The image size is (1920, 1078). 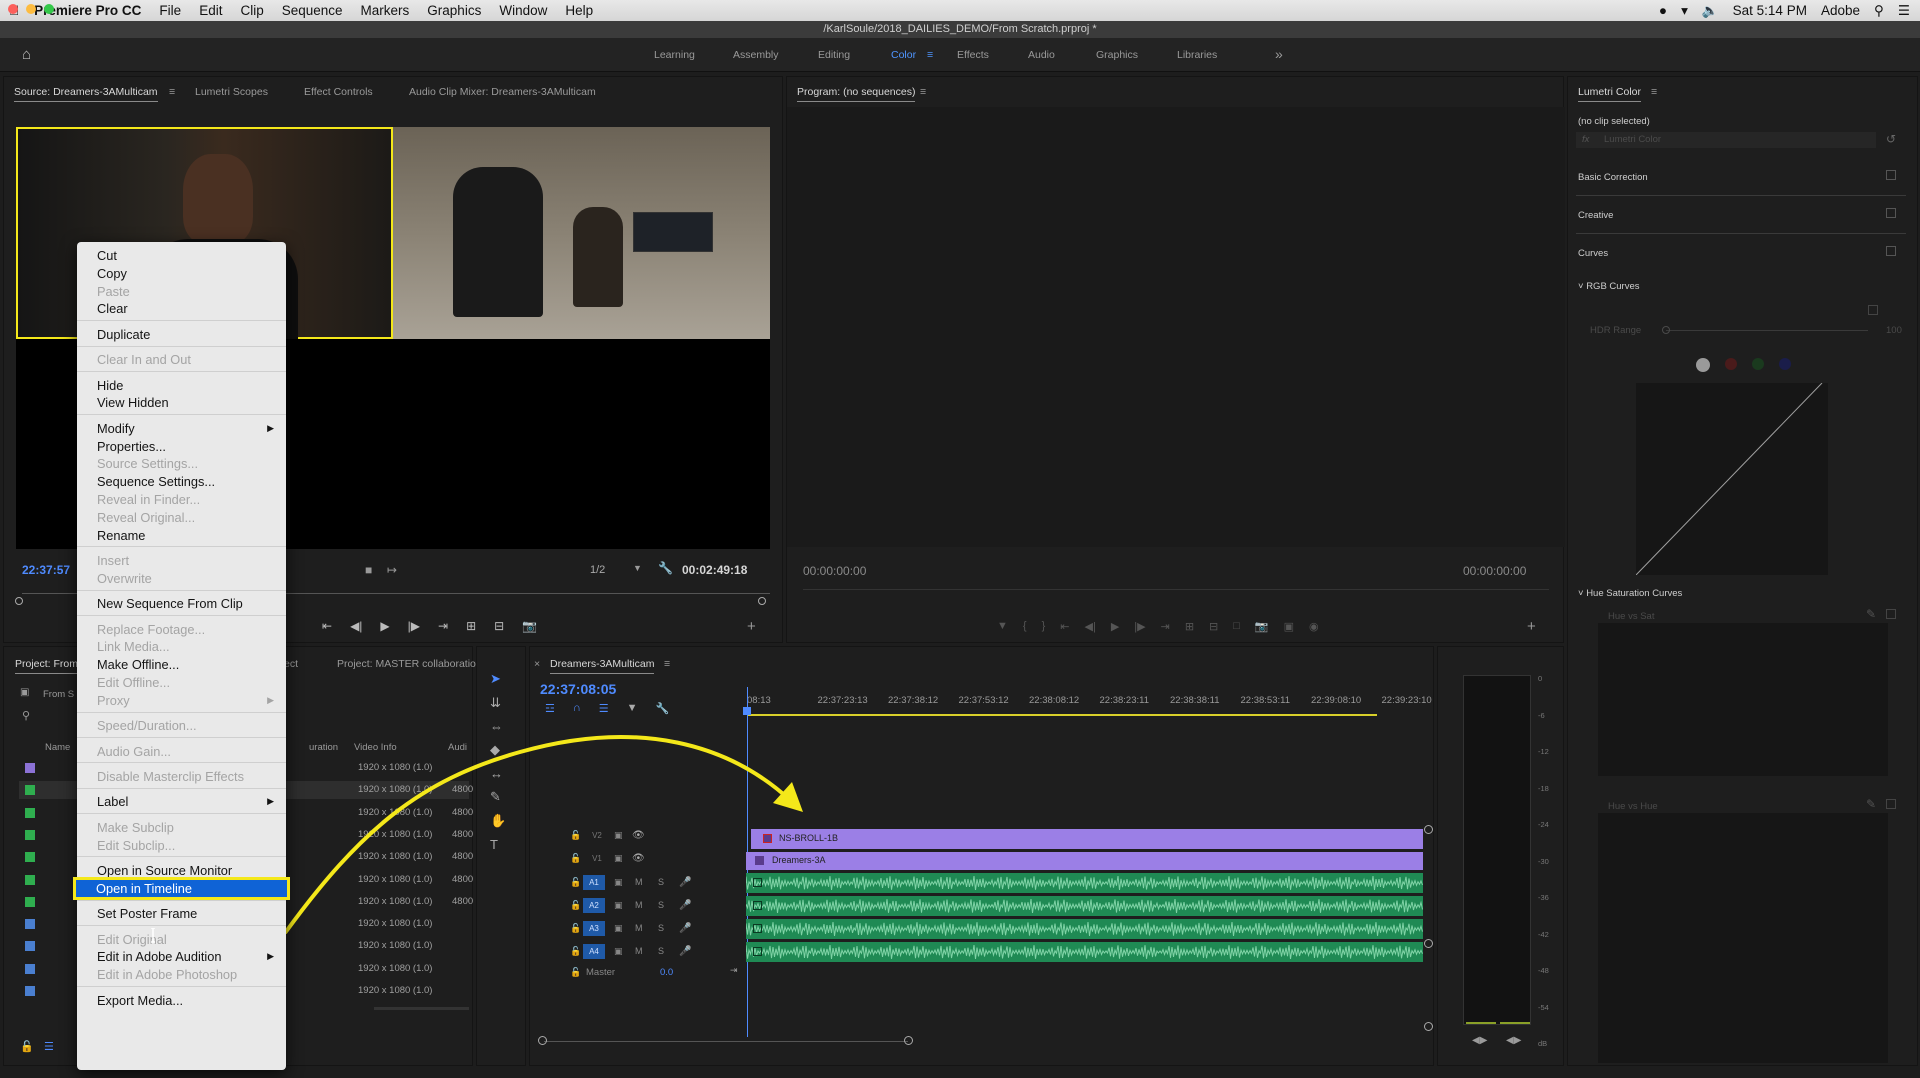 What do you see at coordinates (1139, 628) in the screenshot?
I see `step-forward-icon: |▶` at bounding box center [1139, 628].